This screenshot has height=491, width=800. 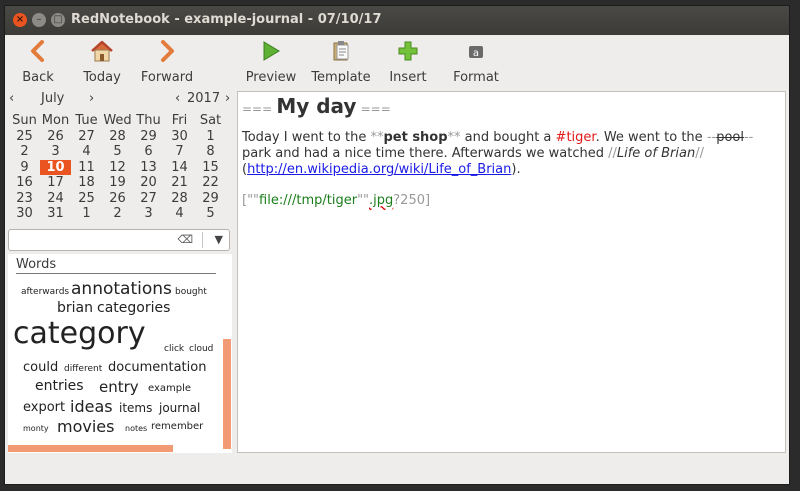 I want to click on clear-search-icon: ⌫, so click(x=185, y=239).